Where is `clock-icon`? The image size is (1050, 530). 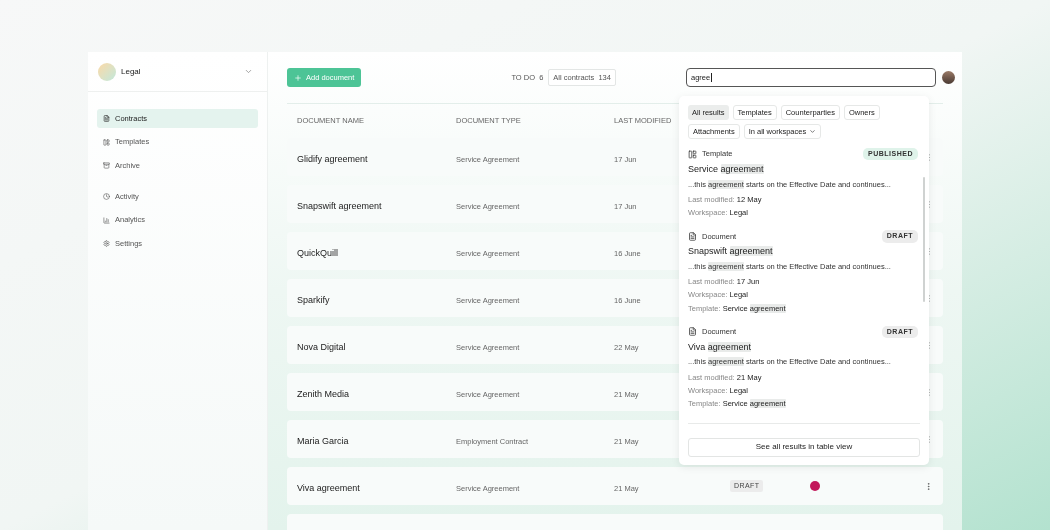
clock-icon is located at coordinates (106, 196).